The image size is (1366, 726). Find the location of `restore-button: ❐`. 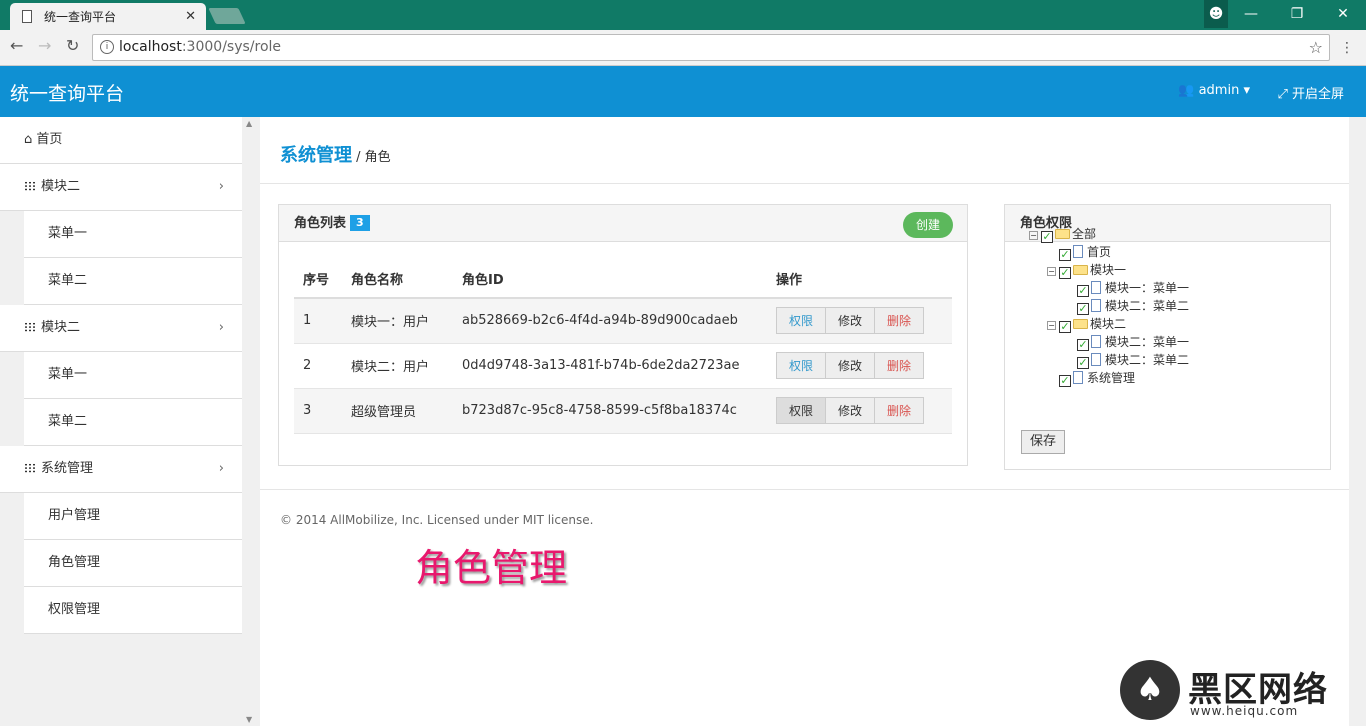

restore-button: ❐ is located at coordinates (1297, 14).